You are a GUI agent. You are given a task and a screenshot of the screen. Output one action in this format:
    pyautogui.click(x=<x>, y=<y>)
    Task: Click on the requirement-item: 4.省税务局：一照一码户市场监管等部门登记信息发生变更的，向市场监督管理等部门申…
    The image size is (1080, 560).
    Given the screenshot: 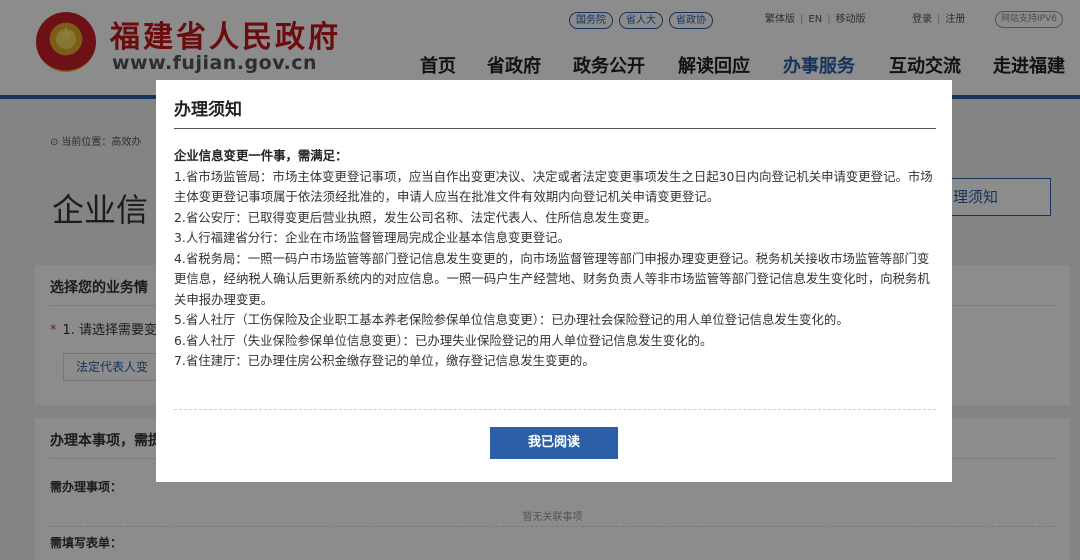 What is the action you would take?
    pyautogui.click(x=552, y=278)
    